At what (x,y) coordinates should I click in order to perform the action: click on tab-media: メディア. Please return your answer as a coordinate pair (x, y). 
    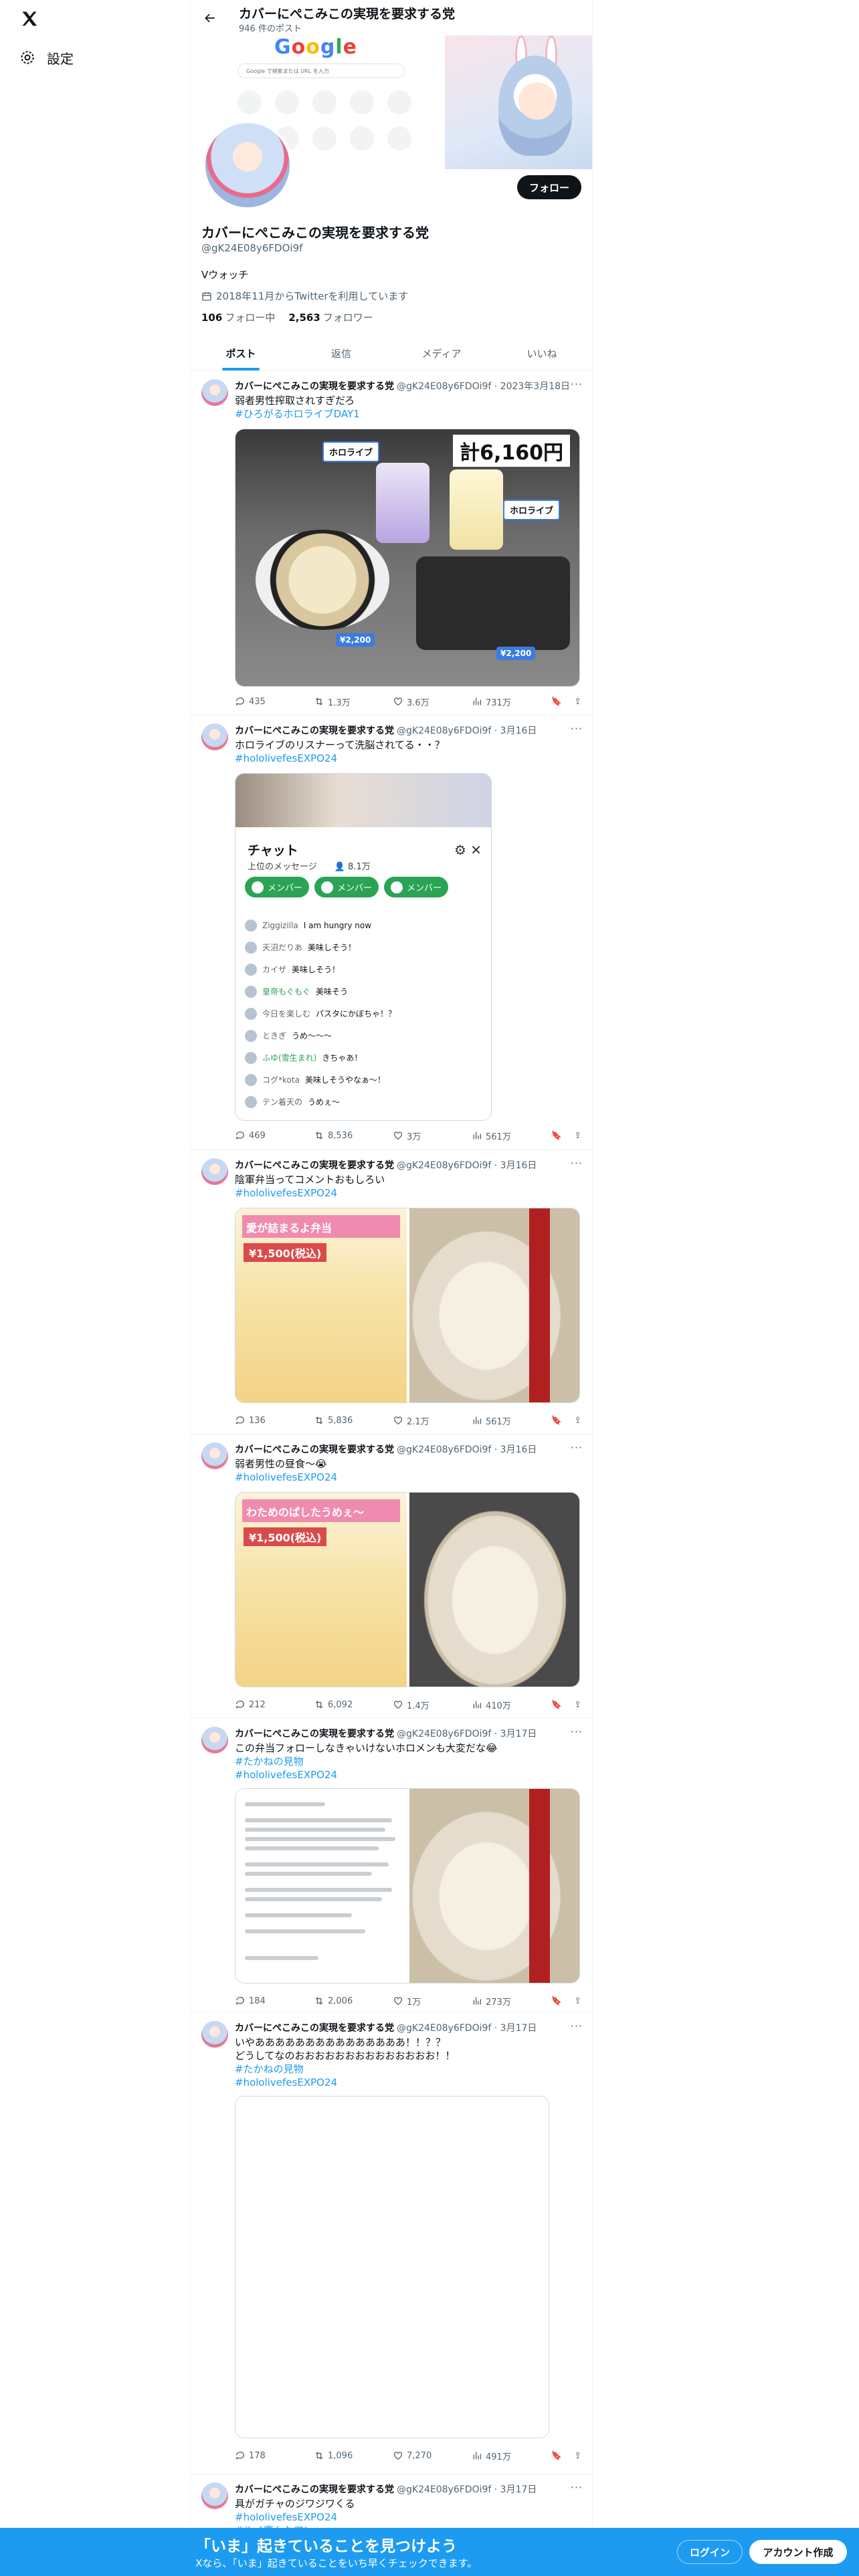
    Looking at the image, I should click on (442, 353).